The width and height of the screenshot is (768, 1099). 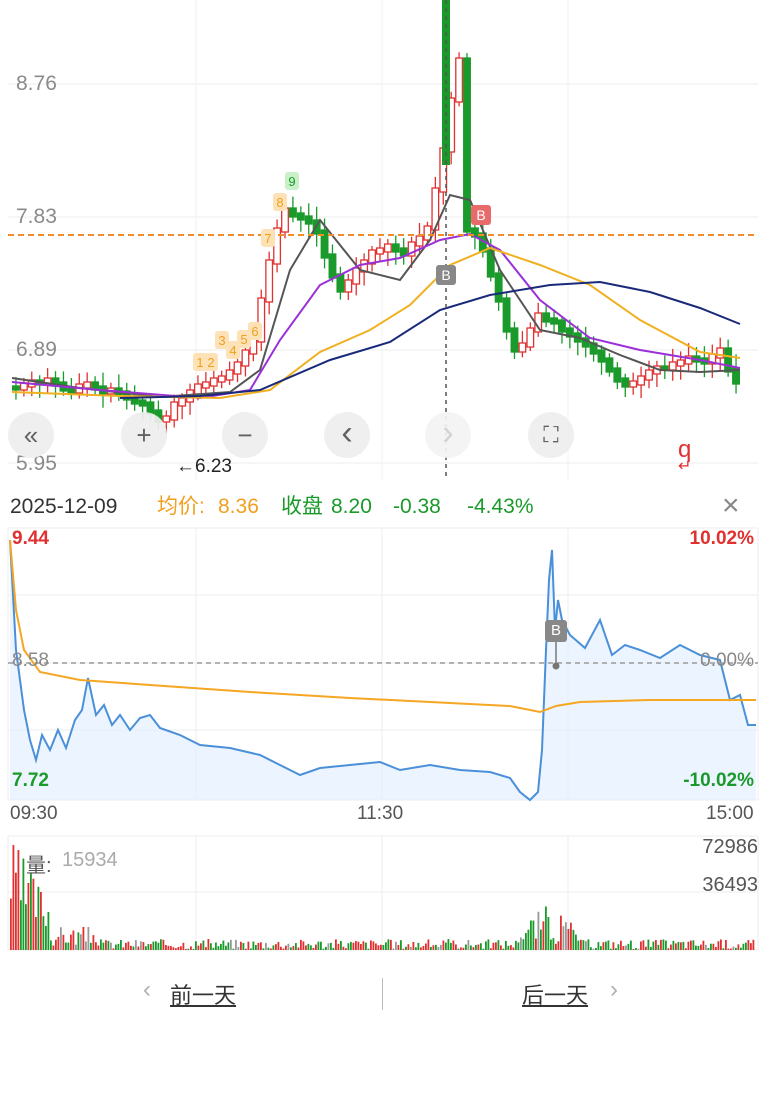 What do you see at coordinates (30, 538) in the screenshot?
I see `intraday-high-price: 9.44` at bounding box center [30, 538].